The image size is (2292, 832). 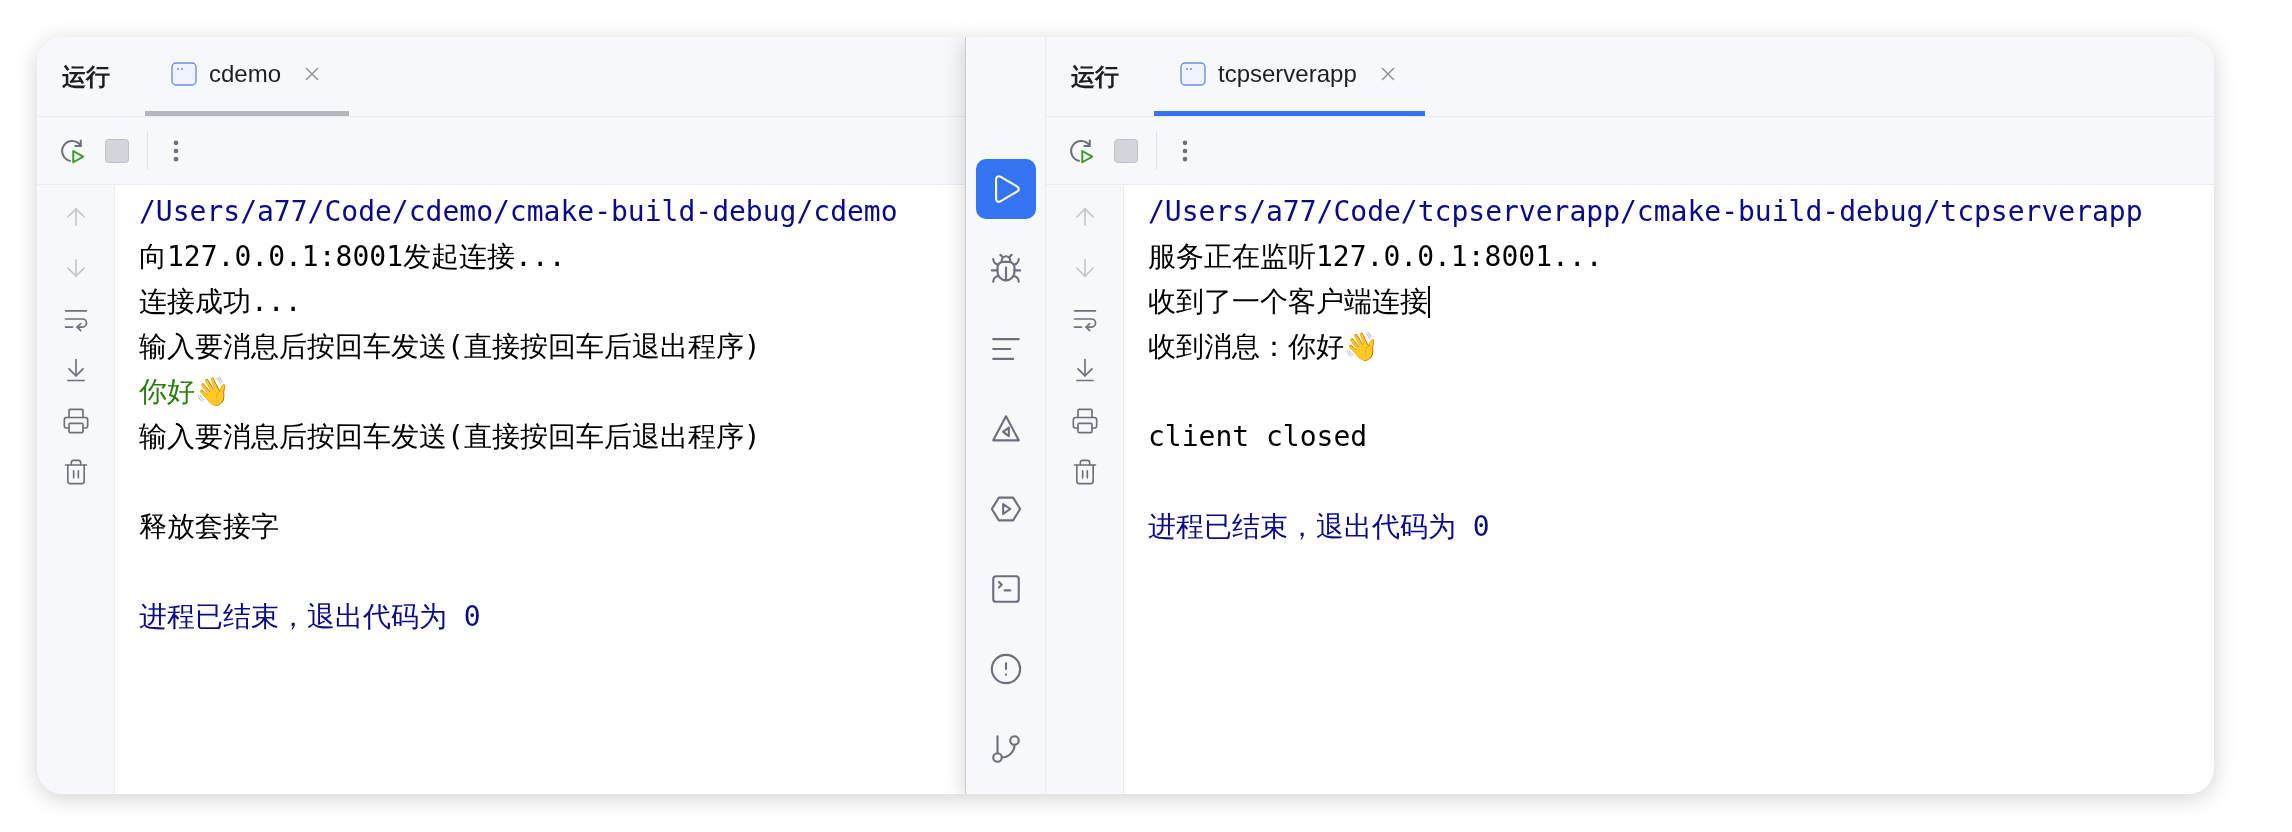 What do you see at coordinates (518, 212) in the screenshot?
I see `console-line: /Users/a77/Code/cdemo/cmake-build-debug/cdemo` at bounding box center [518, 212].